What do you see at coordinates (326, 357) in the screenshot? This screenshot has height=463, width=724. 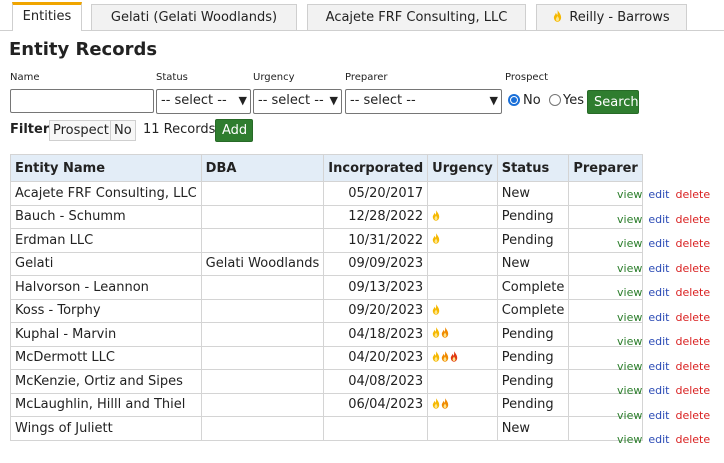 I see `table-row: McDermott LLC 04/20/2023 Pending` at bounding box center [326, 357].